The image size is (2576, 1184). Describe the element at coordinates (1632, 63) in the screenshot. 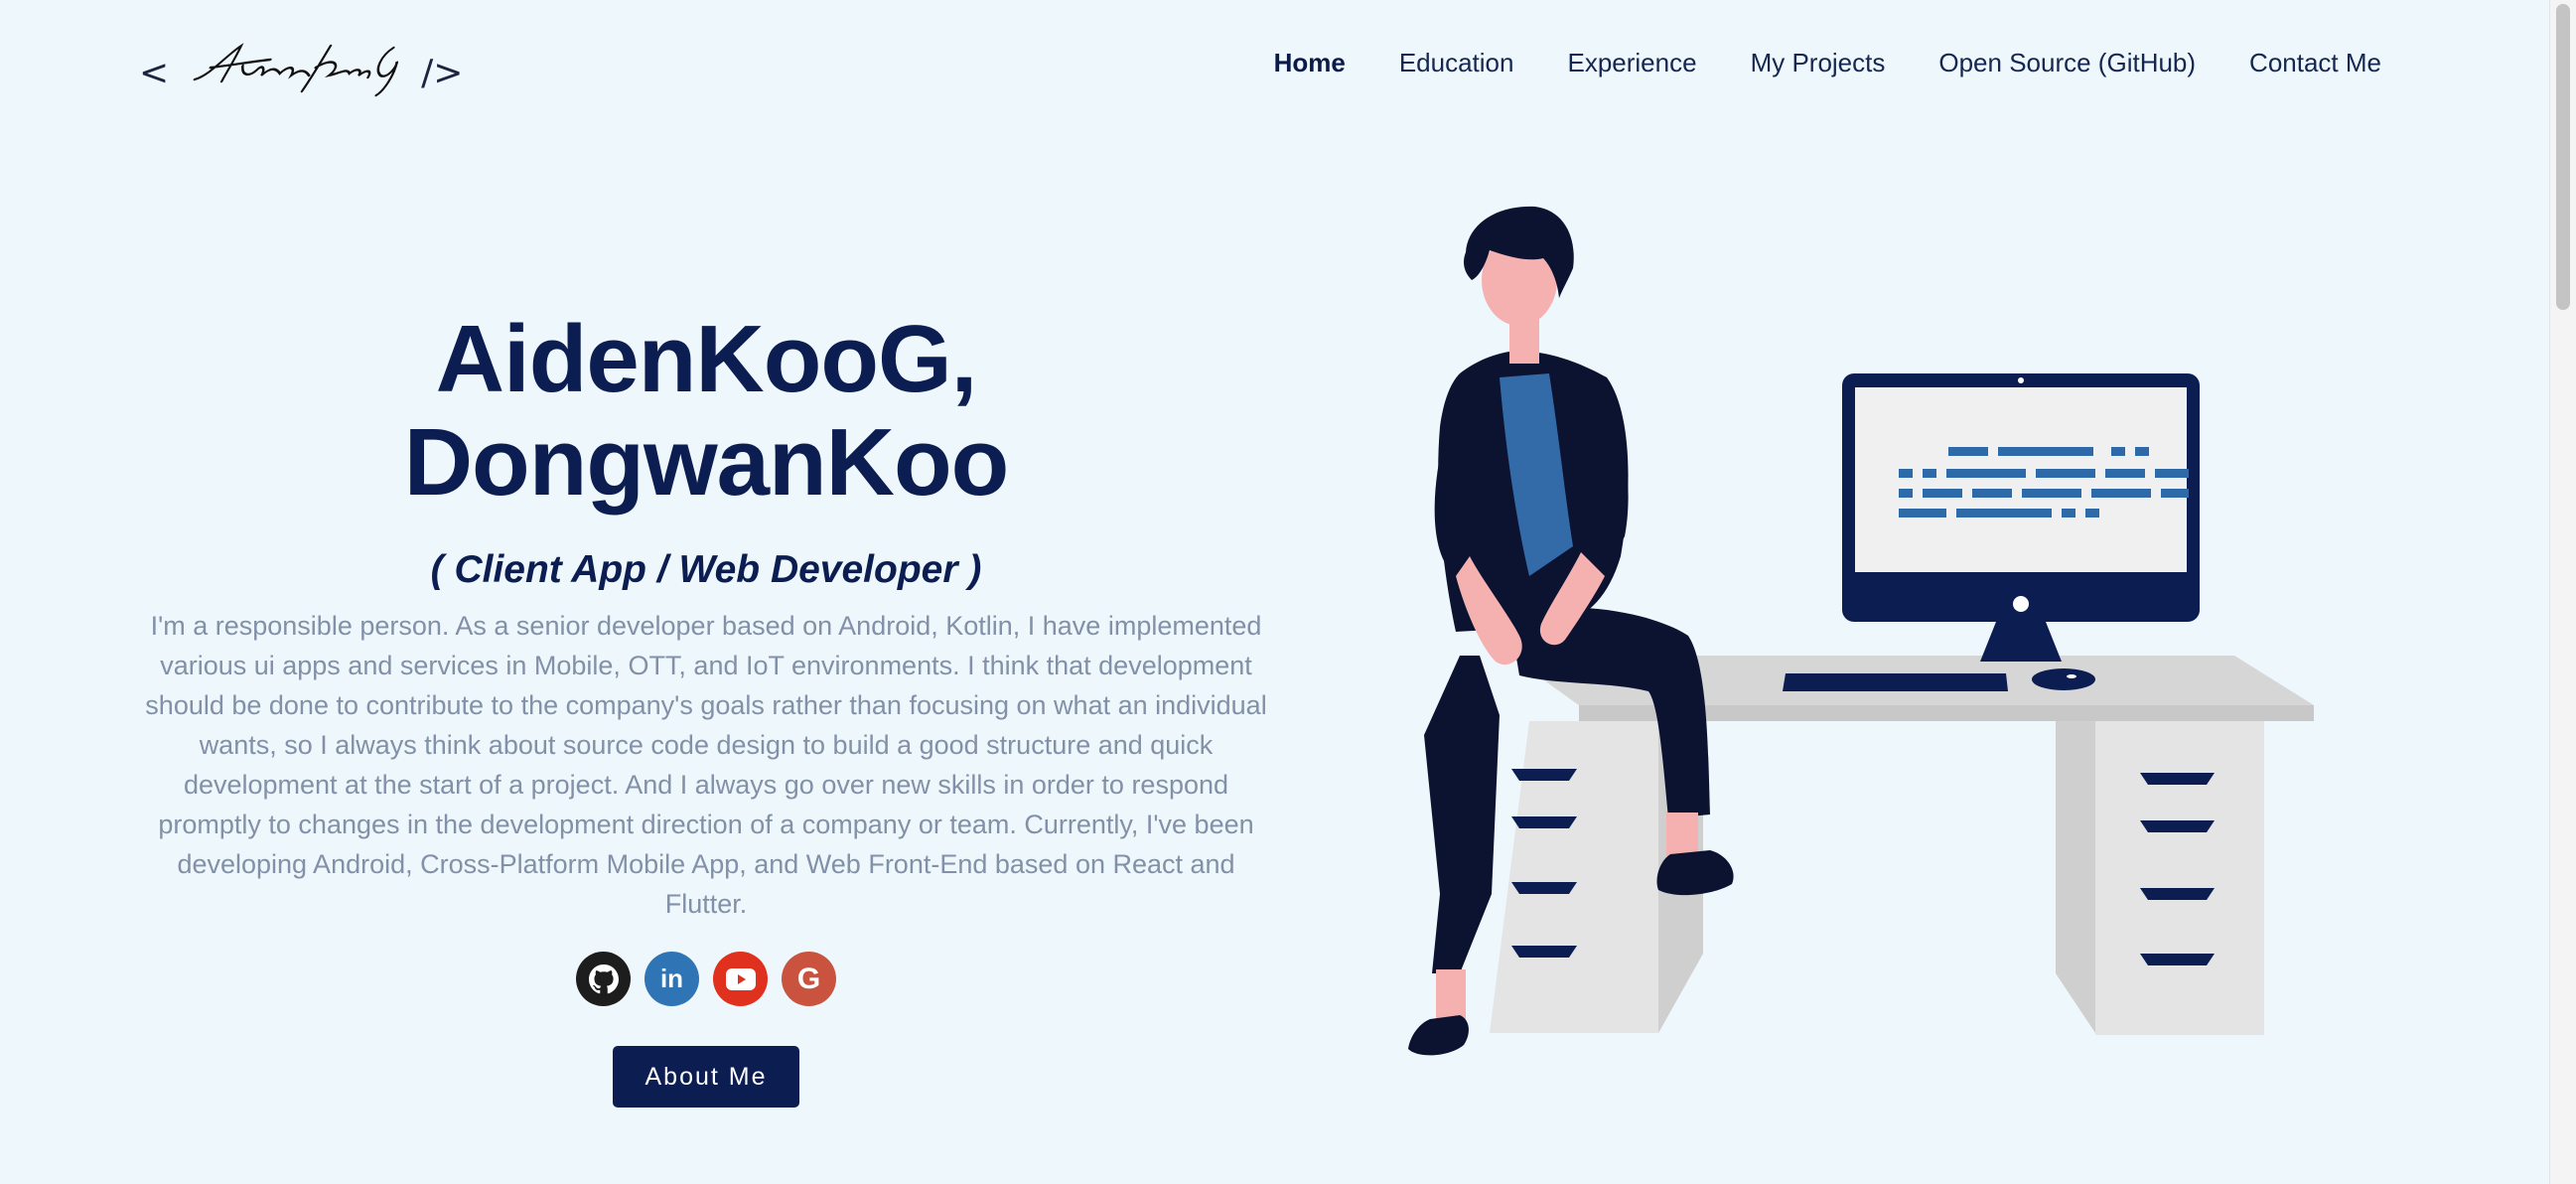

I see `nav-experience: Experience` at that location.